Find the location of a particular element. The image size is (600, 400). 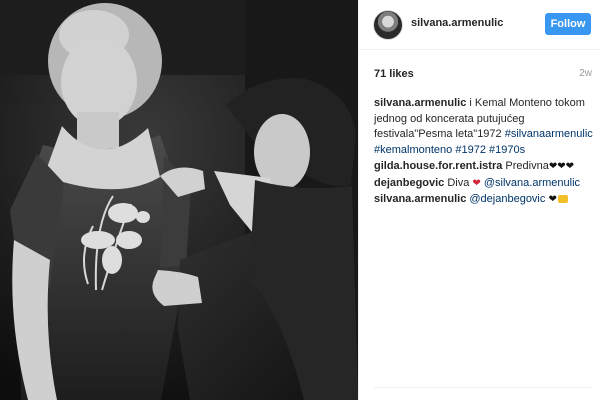

hashtag-silvanaarmenulic: #silvanaarmenulic is located at coordinates (549, 134).